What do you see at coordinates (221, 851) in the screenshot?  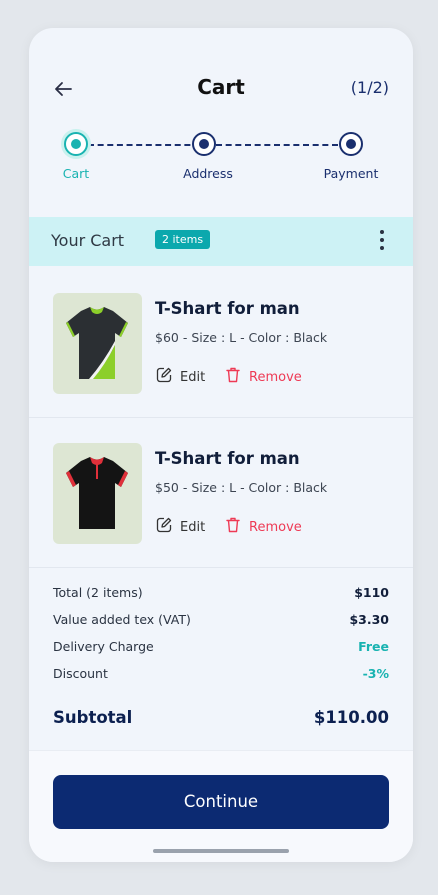 I see `home-indicator` at bounding box center [221, 851].